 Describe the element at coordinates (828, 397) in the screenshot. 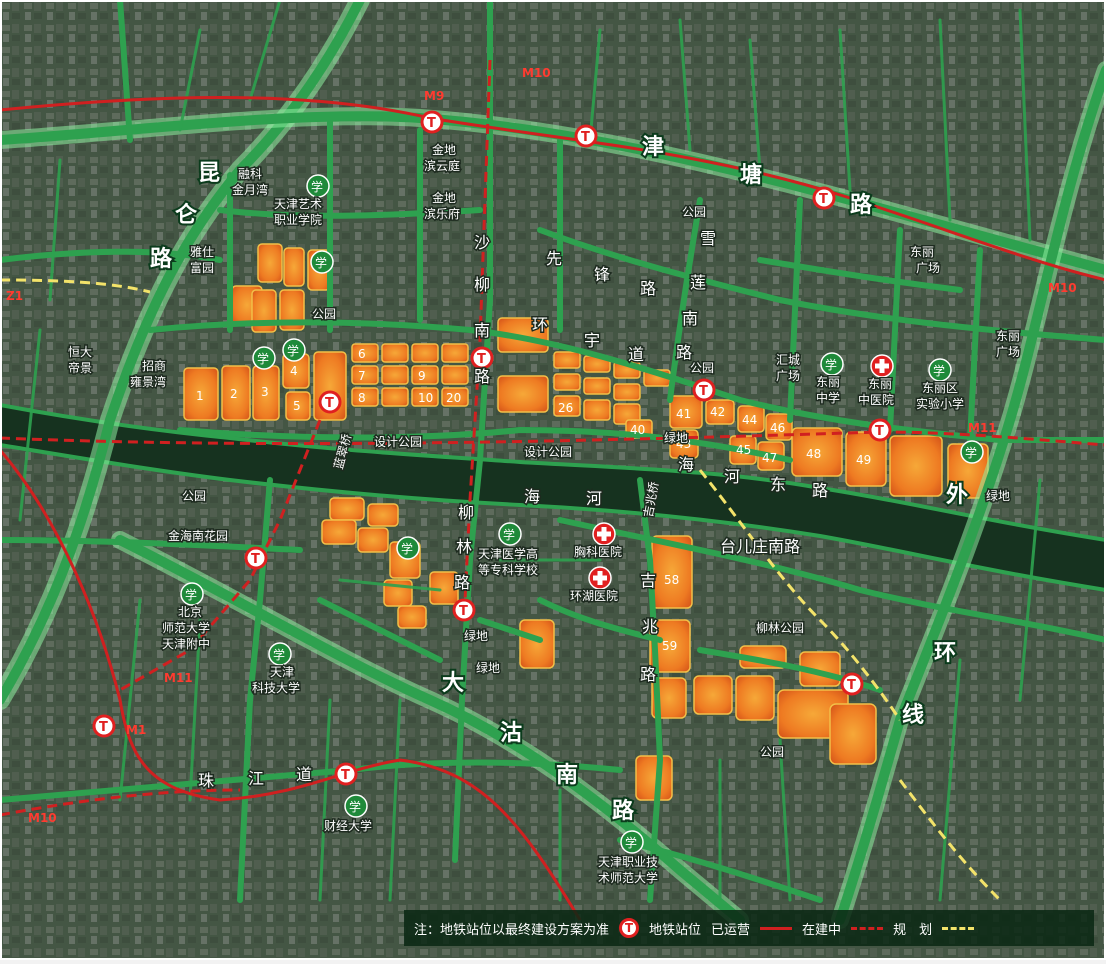

I see `svg-text: 中学` at that location.